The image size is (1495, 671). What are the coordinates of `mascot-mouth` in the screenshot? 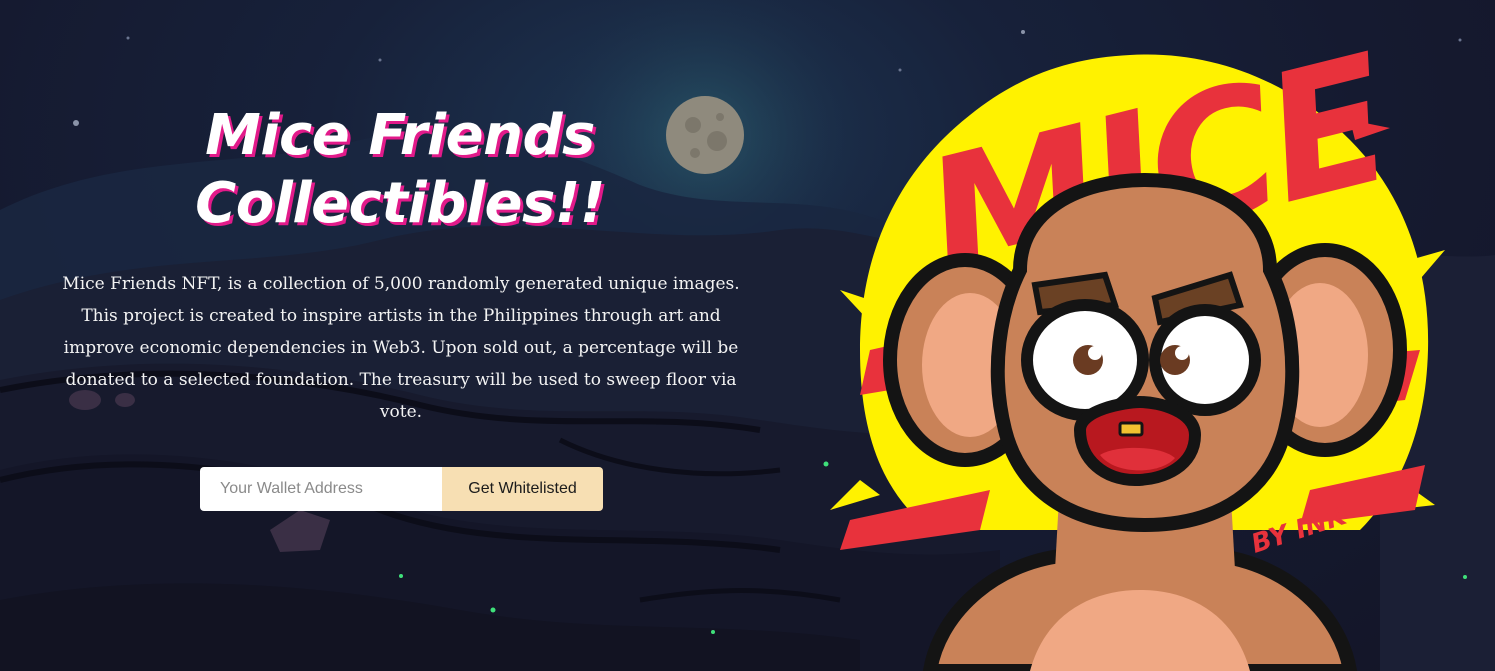 It's located at (1137, 441).